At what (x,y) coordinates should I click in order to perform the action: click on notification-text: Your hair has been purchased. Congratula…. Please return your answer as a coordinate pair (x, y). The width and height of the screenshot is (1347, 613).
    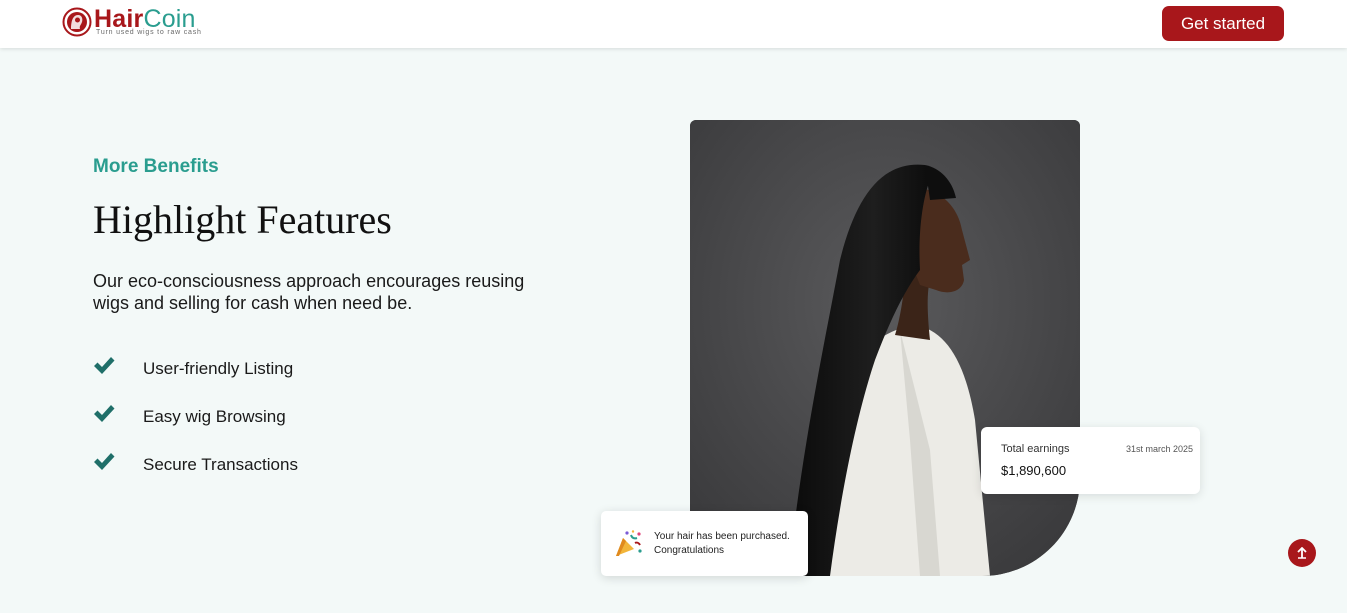
    Looking at the image, I should click on (722, 543).